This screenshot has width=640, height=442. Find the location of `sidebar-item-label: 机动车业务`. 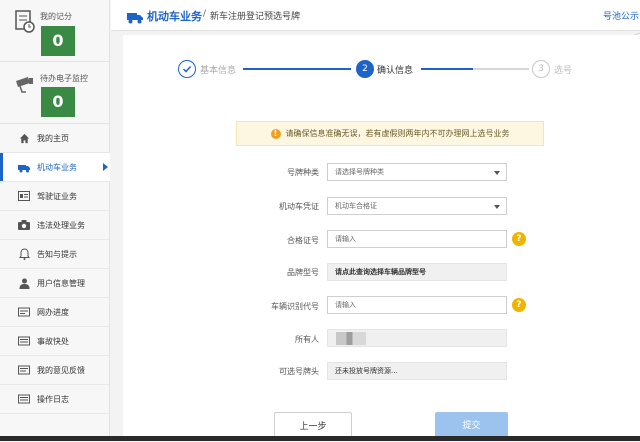

sidebar-item-label: 机动车业务 is located at coordinates (57, 167).